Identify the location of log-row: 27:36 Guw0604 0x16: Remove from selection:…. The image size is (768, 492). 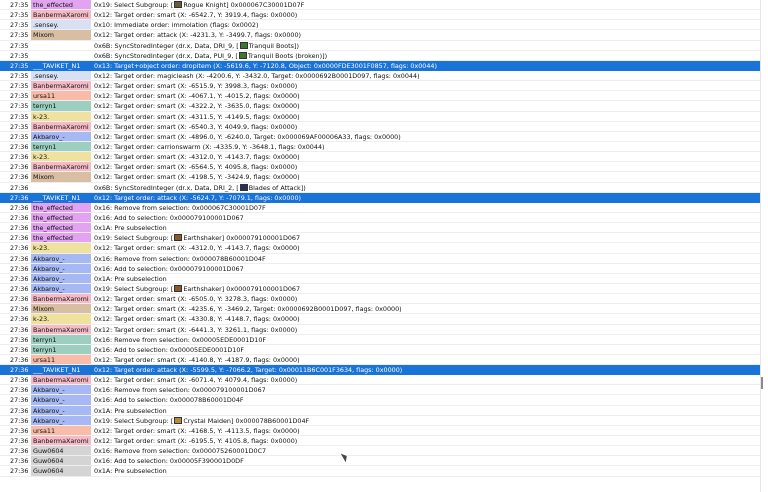
(380, 451).